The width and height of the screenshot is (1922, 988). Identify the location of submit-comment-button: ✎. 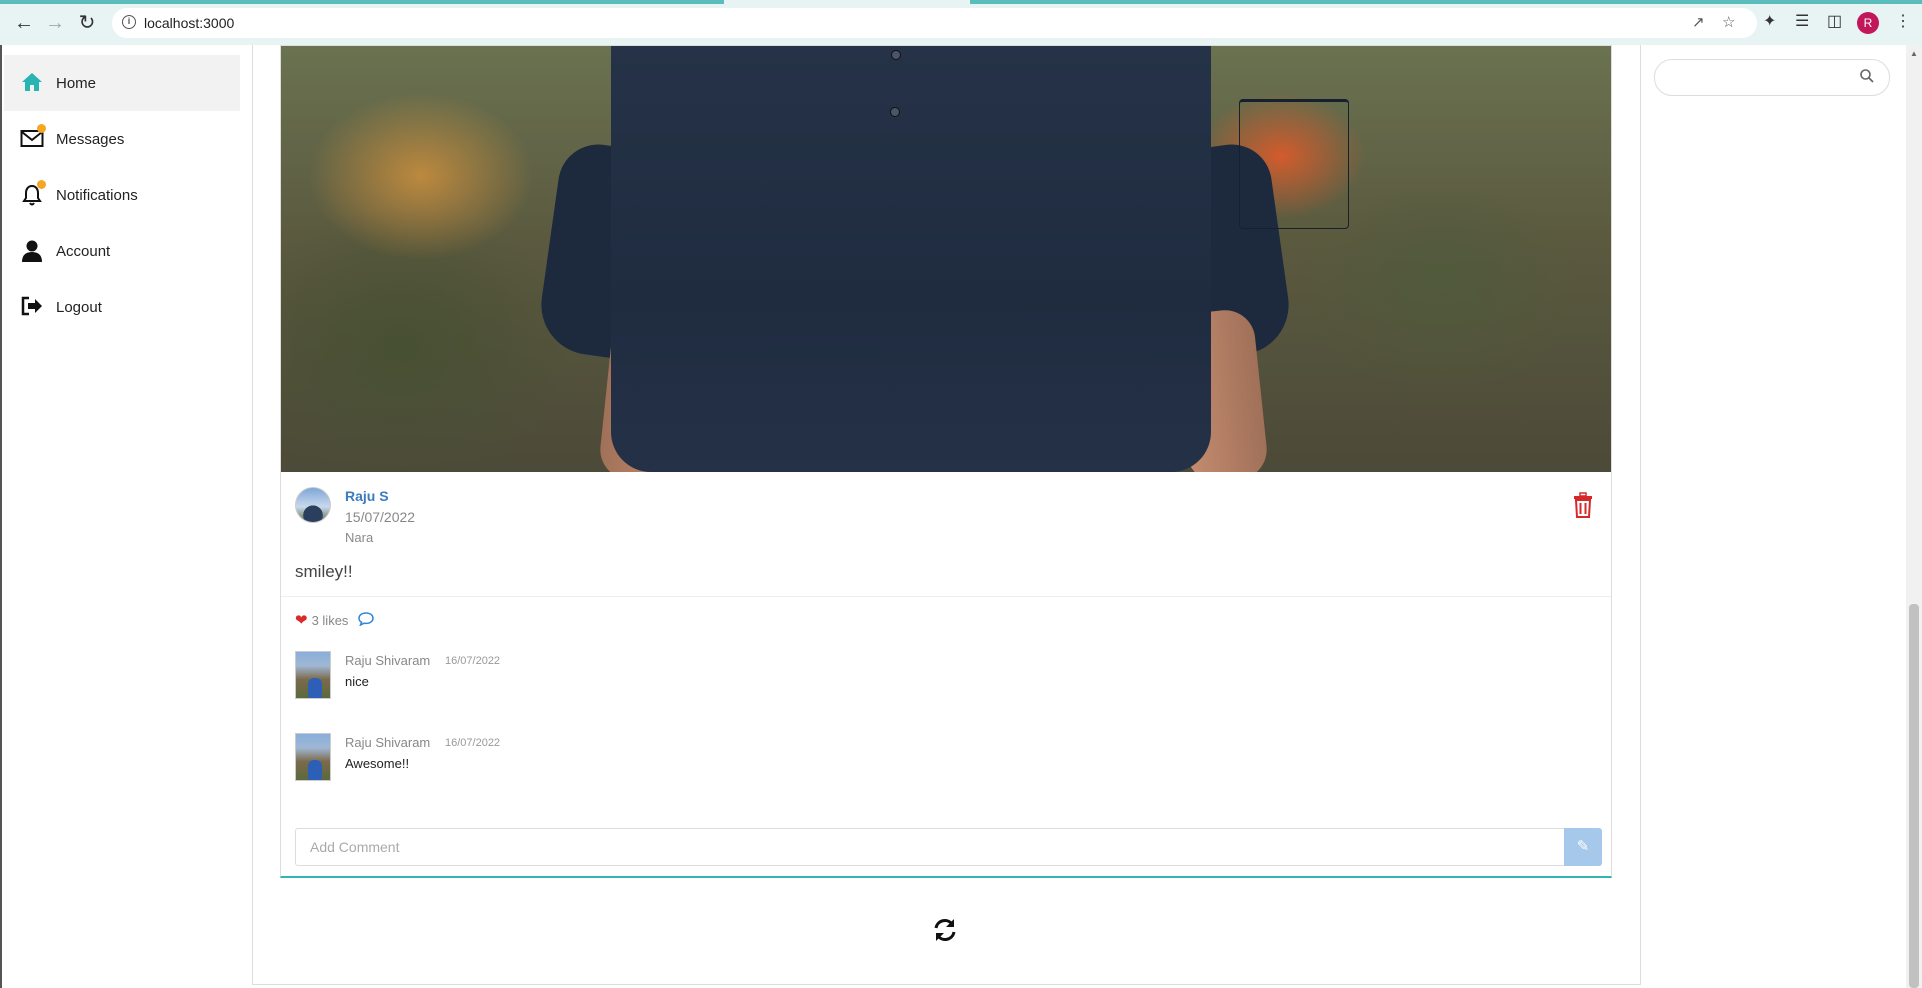
(1583, 847).